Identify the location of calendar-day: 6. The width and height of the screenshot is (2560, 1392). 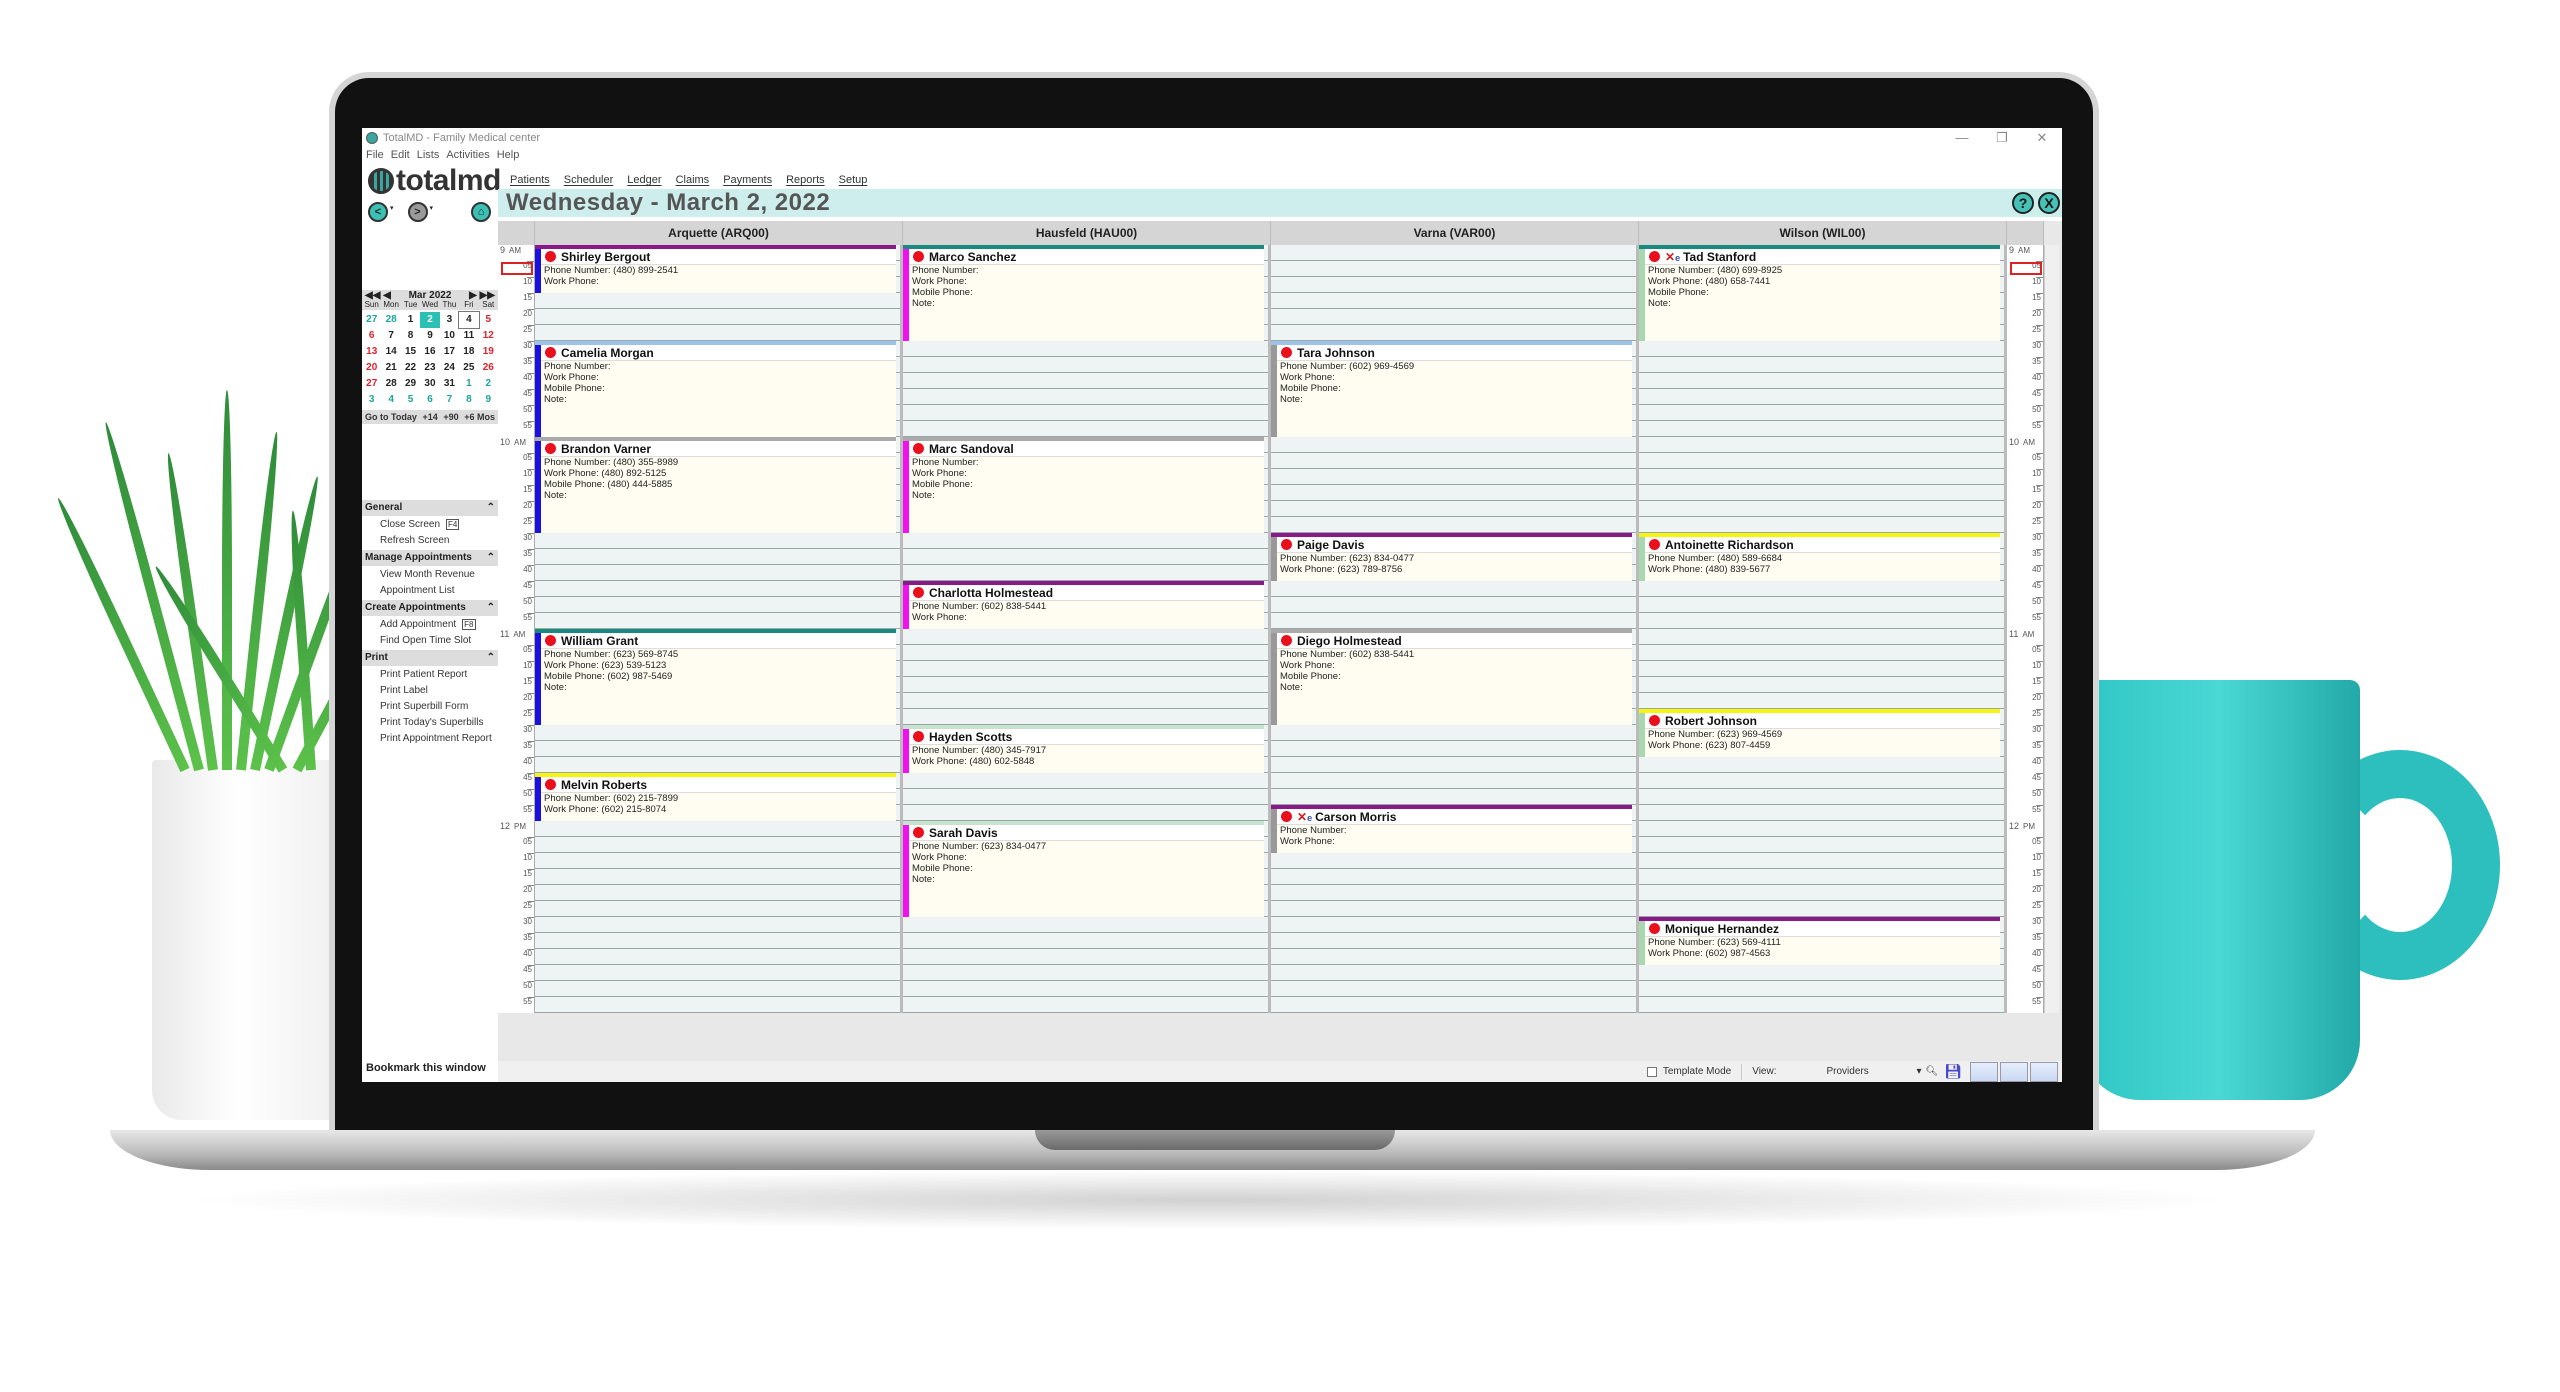
(371, 336).